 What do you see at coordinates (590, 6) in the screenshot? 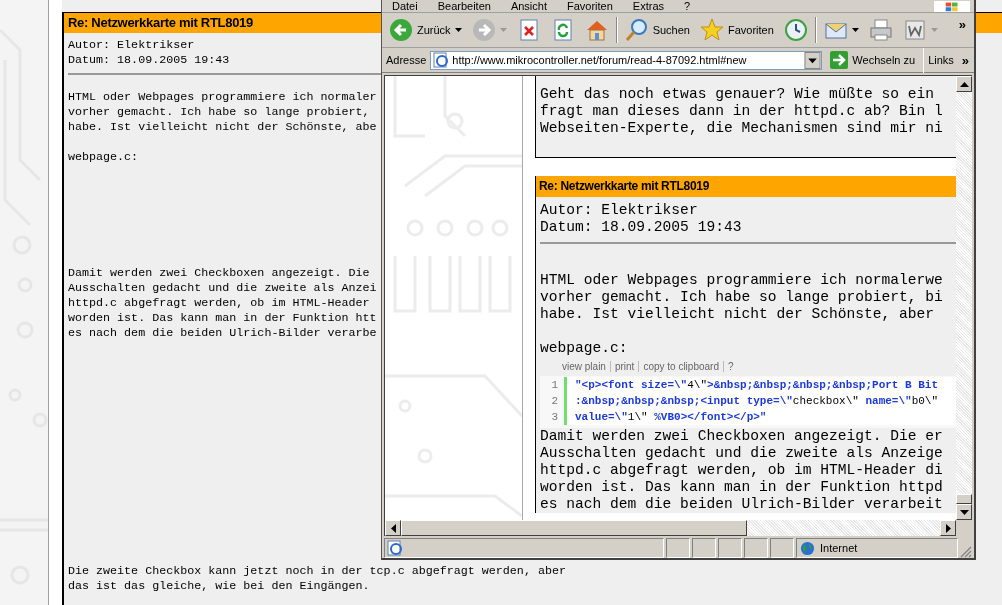
I see `menu-item: Favoriten` at bounding box center [590, 6].